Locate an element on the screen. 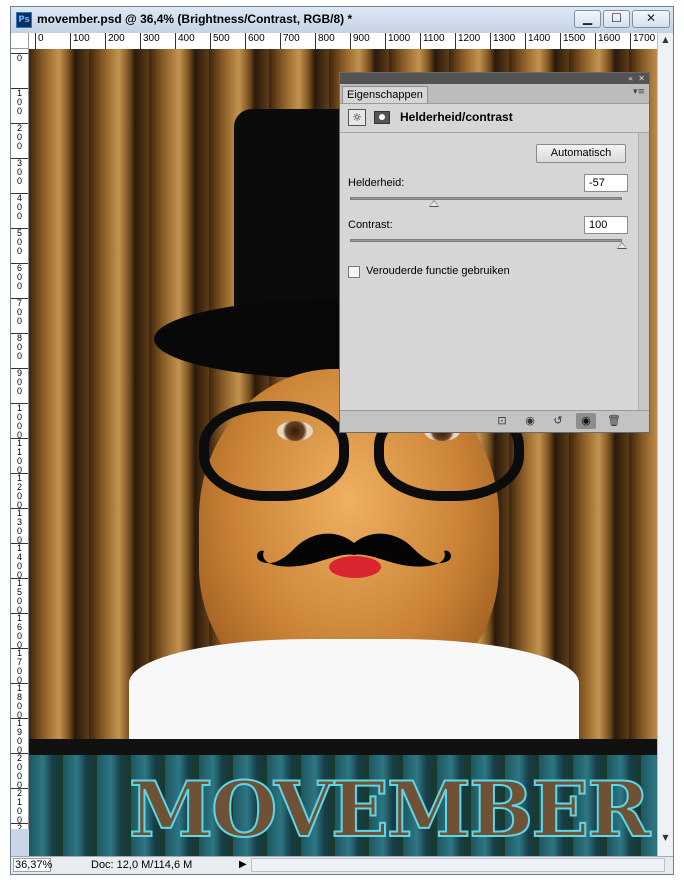 The width and height of the screenshot is (684, 881). zoom-field: 36,37% is located at coordinates (32, 865).